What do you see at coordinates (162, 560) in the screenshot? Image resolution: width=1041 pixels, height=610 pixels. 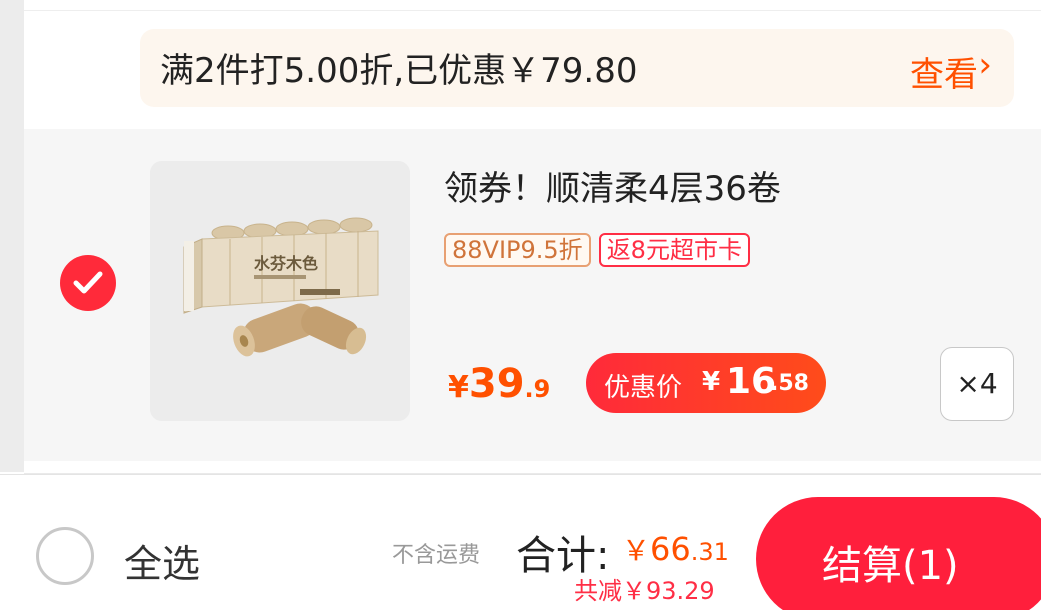 I see `select-all-label: 全选` at bounding box center [162, 560].